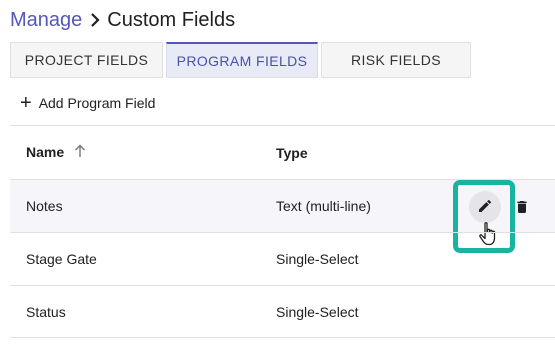  I want to click on column-header-name-label: Name, so click(45, 152).